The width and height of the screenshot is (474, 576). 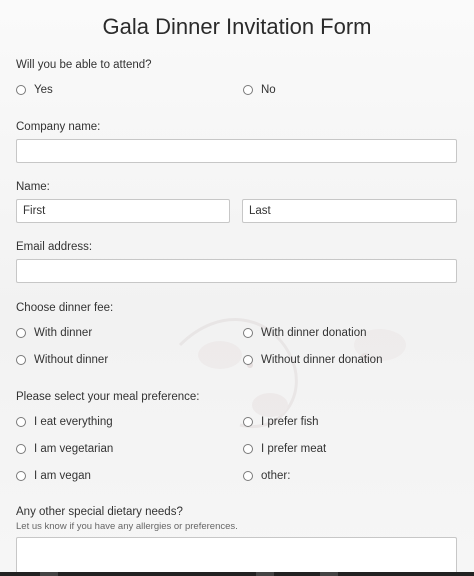 What do you see at coordinates (314, 333) in the screenshot?
I see `fee-option-label: With dinner donation` at bounding box center [314, 333].